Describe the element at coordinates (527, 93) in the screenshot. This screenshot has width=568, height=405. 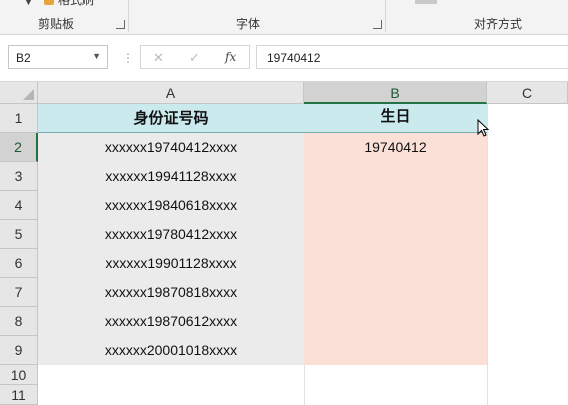
I see `column-header-c: C` at that location.